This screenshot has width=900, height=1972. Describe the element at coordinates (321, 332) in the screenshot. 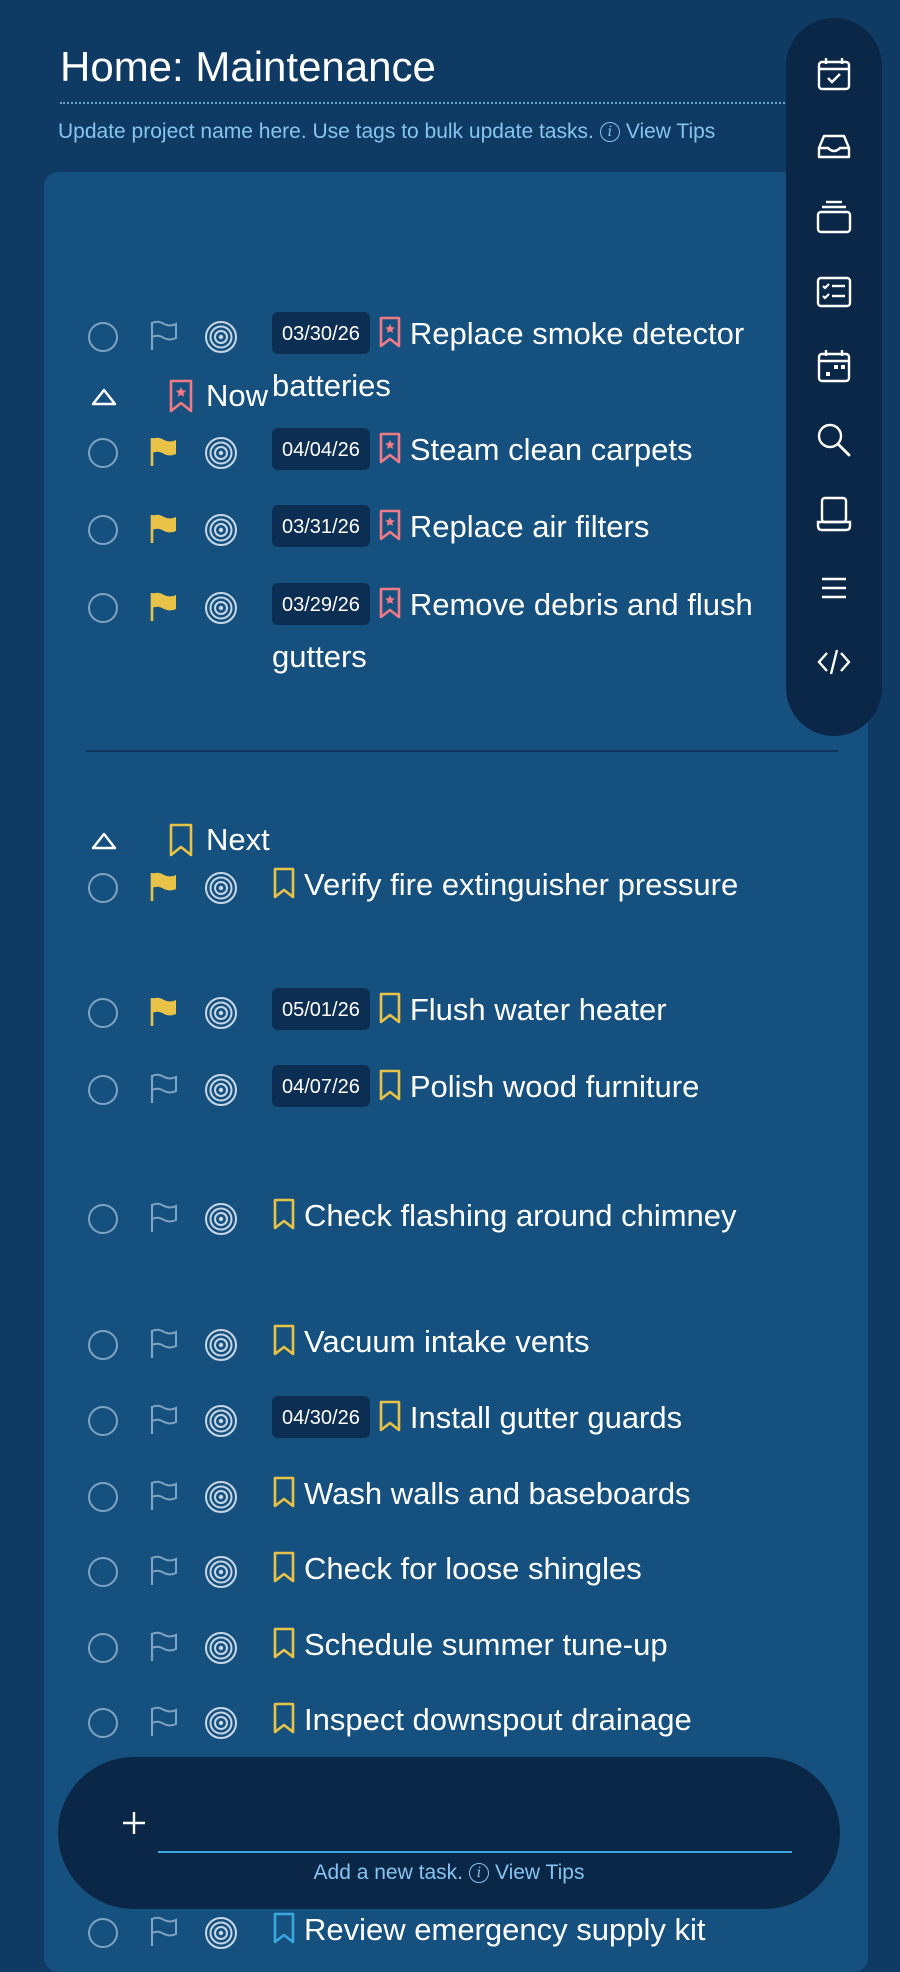

I see `due-date-badge: 03/30/26` at that location.